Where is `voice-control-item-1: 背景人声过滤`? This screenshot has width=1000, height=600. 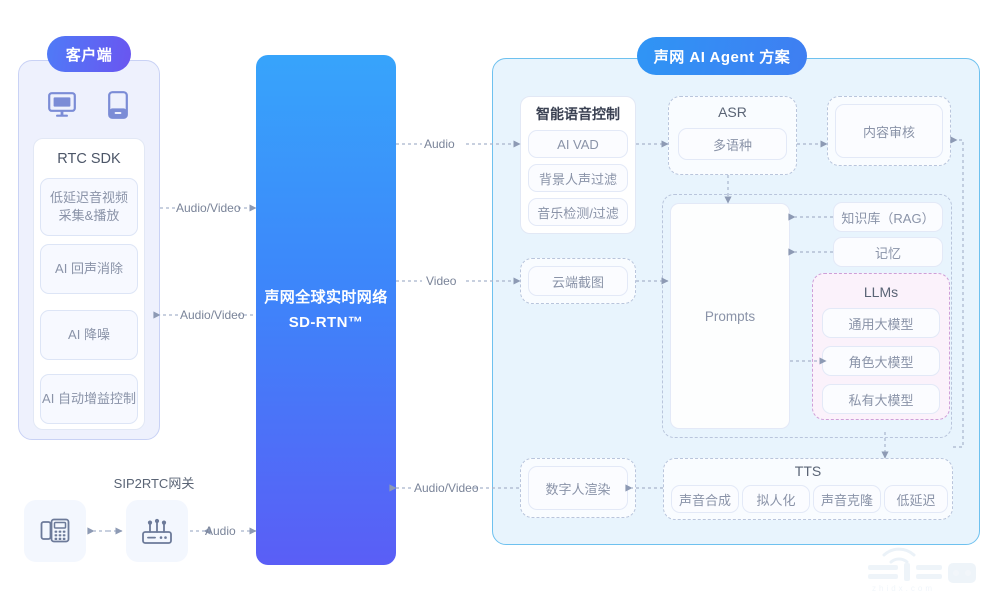 voice-control-item-1: 背景人声过滤 is located at coordinates (578, 178).